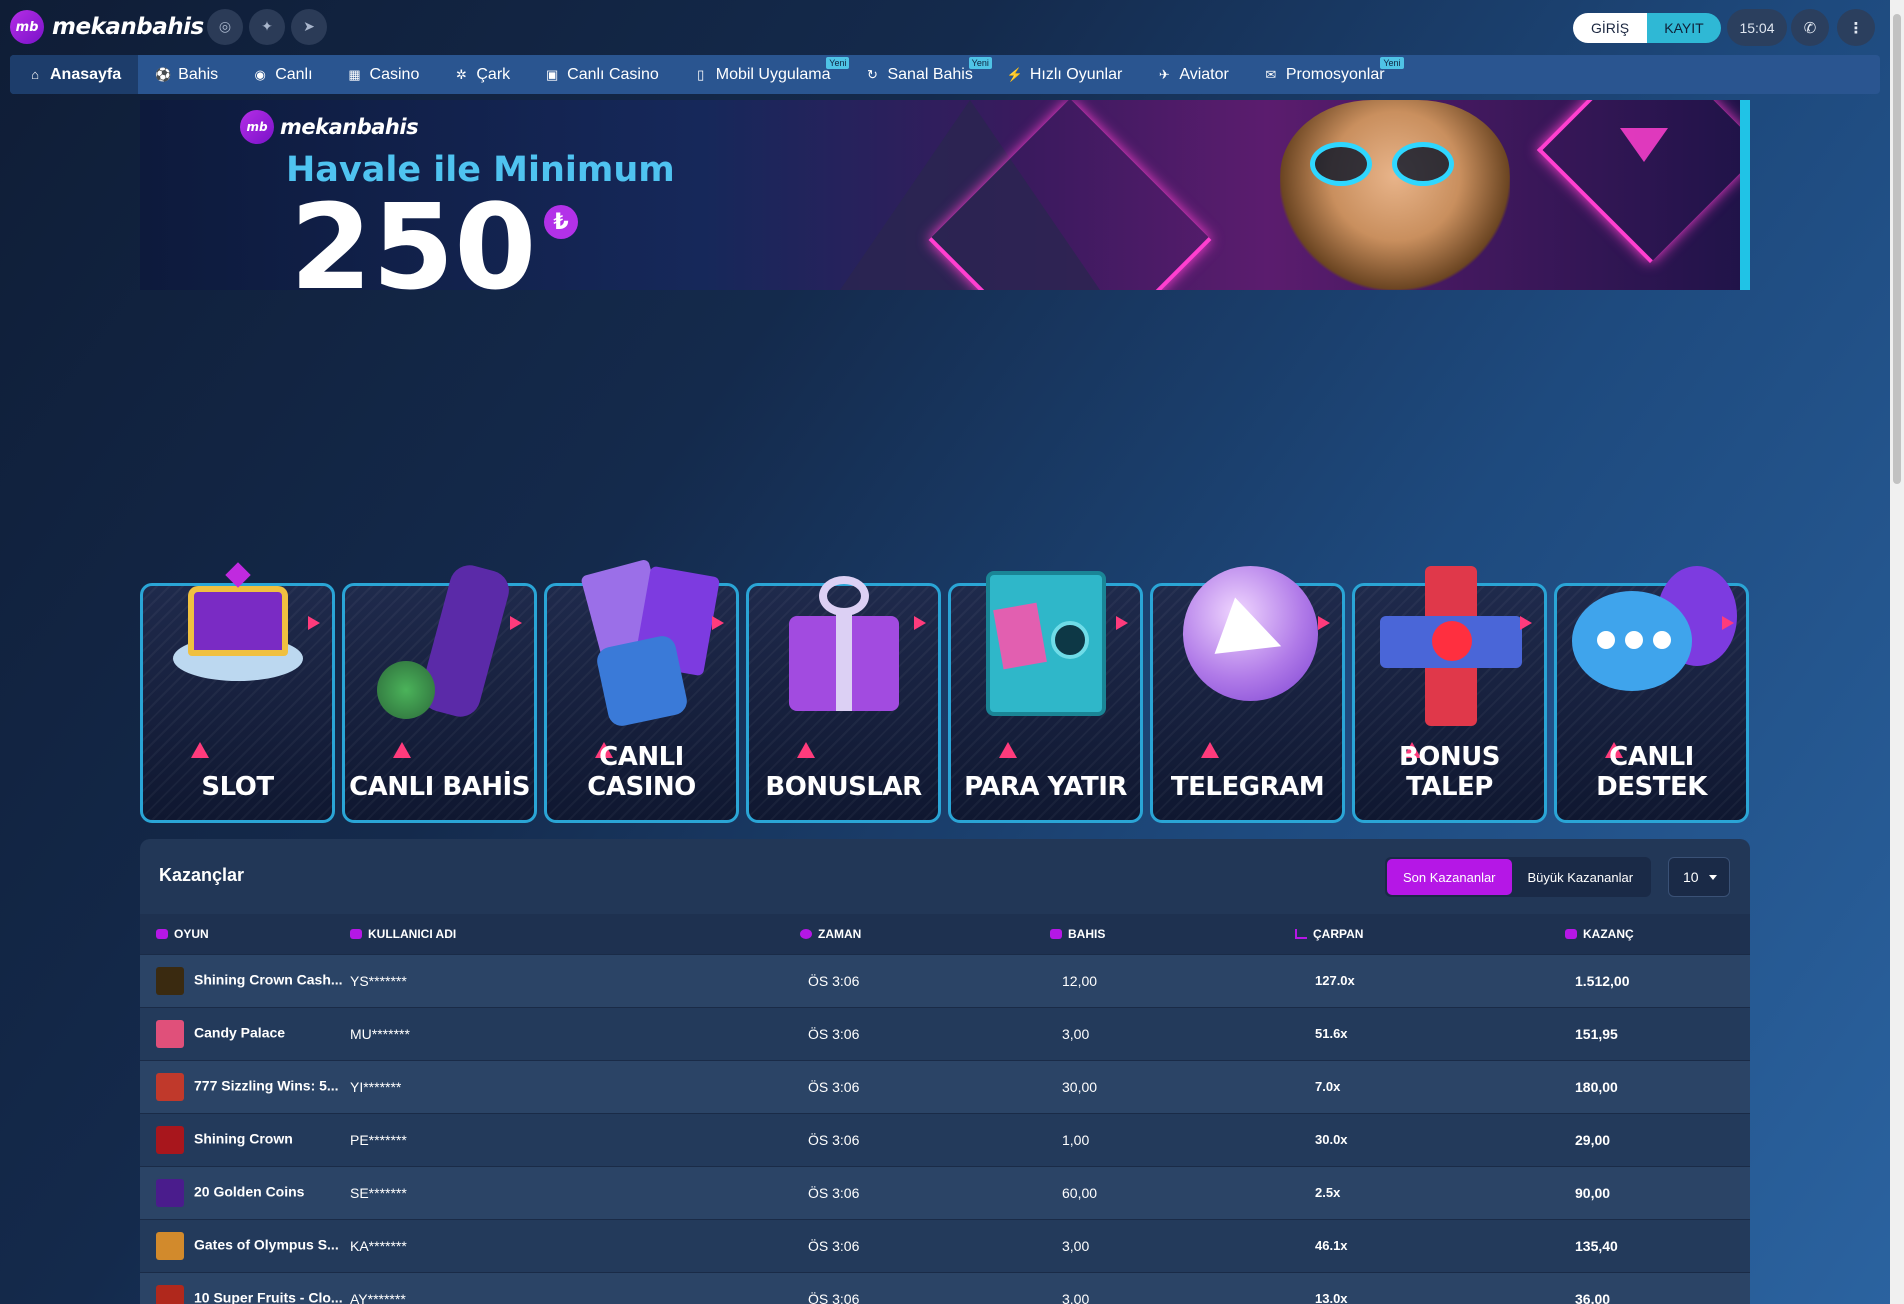 The height and width of the screenshot is (1304, 1904). What do you see at coordinates (1449, 877) in the screenshot?
I see `tab-recent-winners: Son Kazananlar` at bounding box center [1449, 877].